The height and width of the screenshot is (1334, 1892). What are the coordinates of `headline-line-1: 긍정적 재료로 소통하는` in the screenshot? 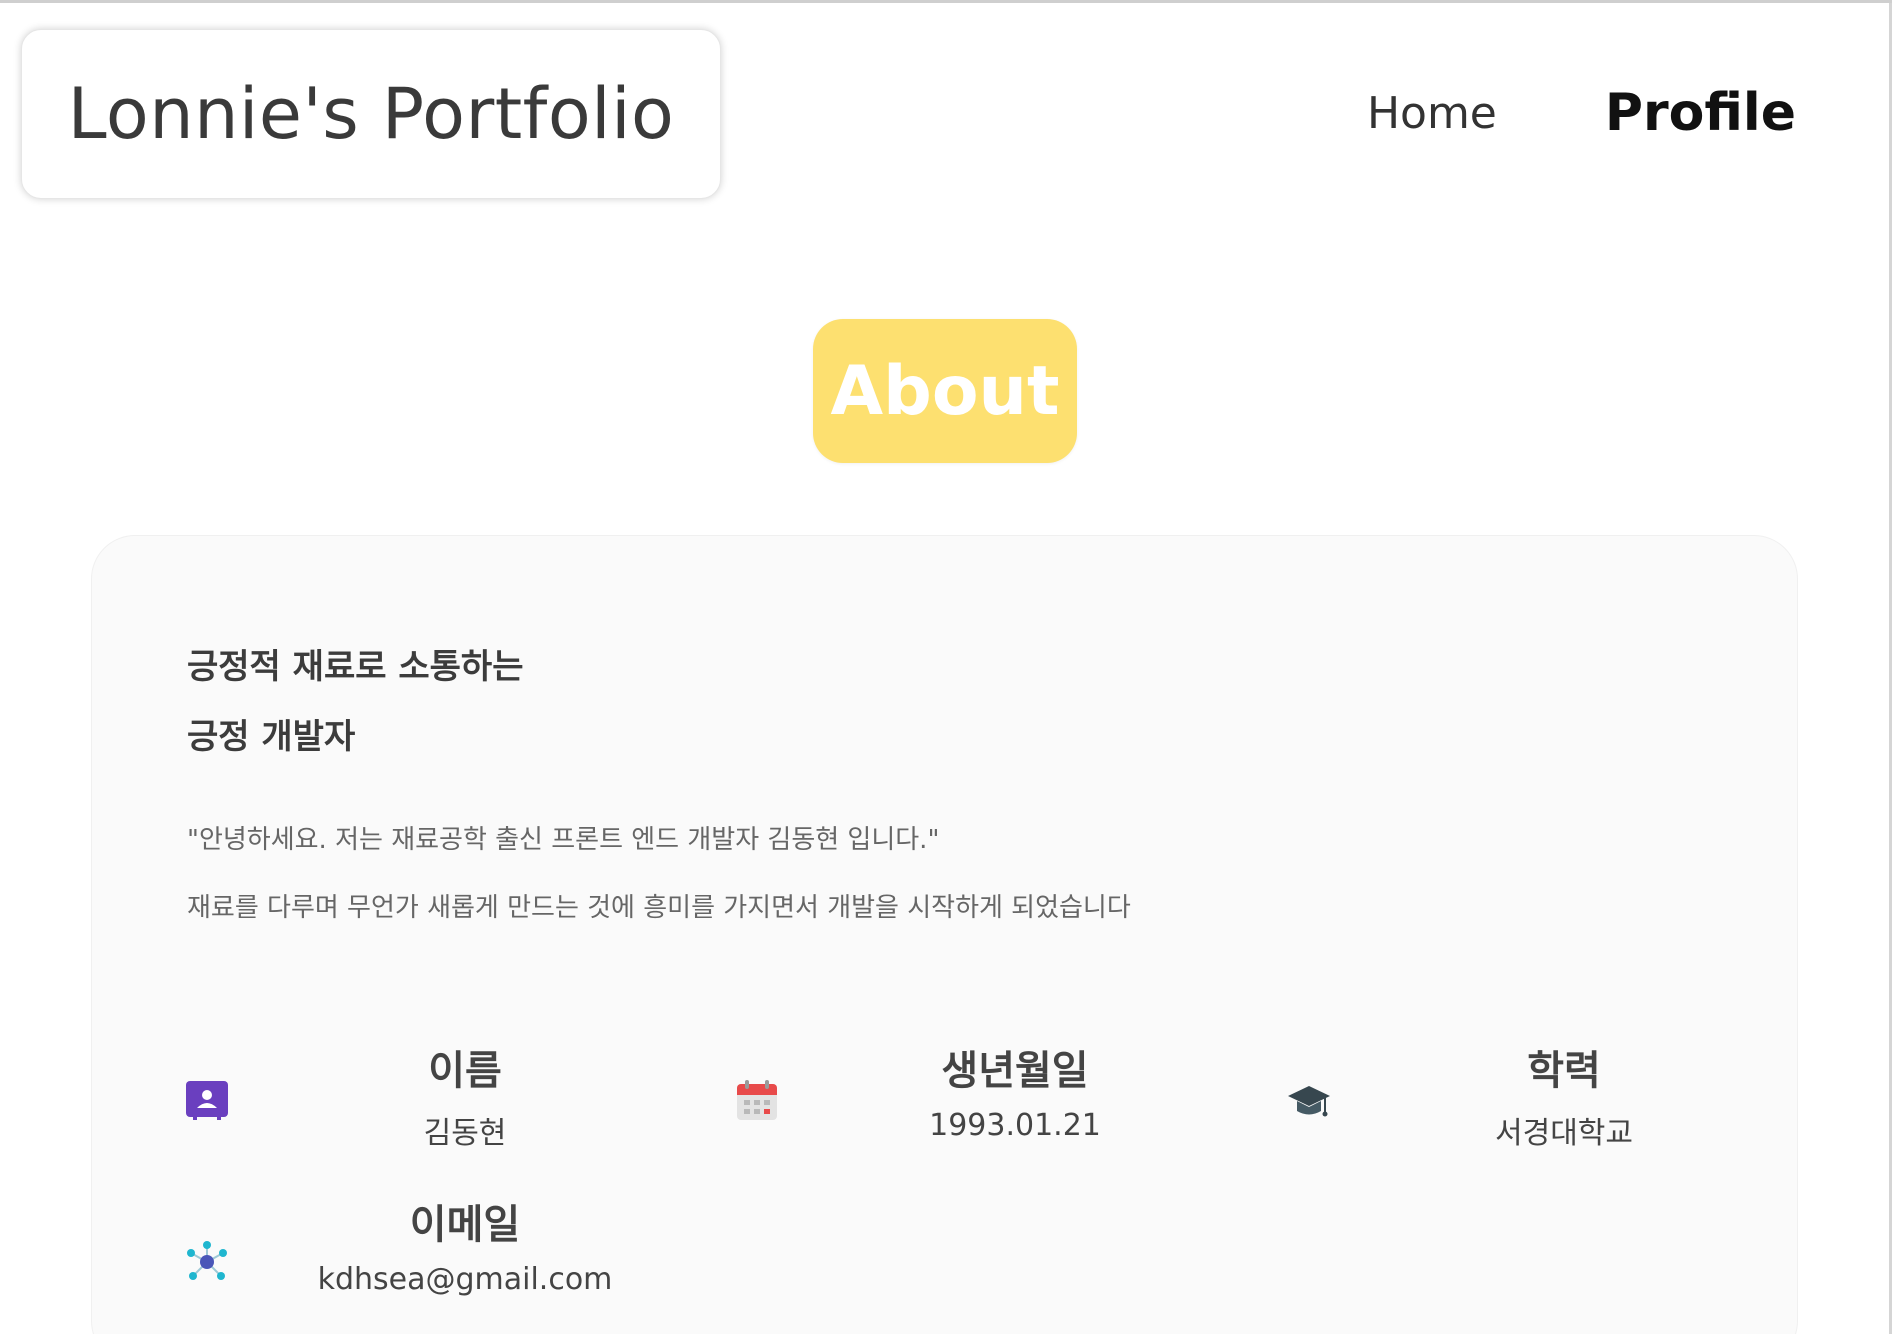 It's located at (355, 667).